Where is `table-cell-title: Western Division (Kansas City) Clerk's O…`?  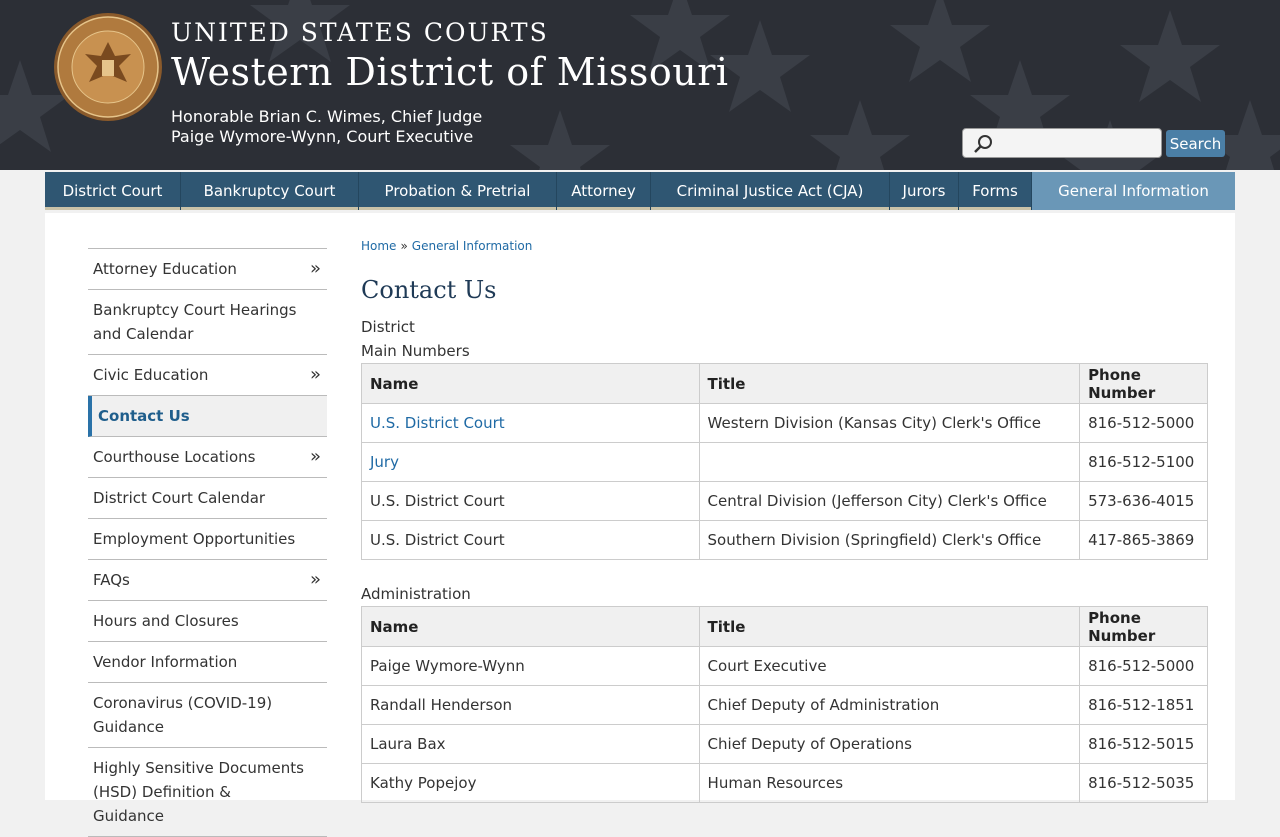
table-cell-title: Western Division (Kansas City) Clerk's O… is located at coordinates (889, 423).